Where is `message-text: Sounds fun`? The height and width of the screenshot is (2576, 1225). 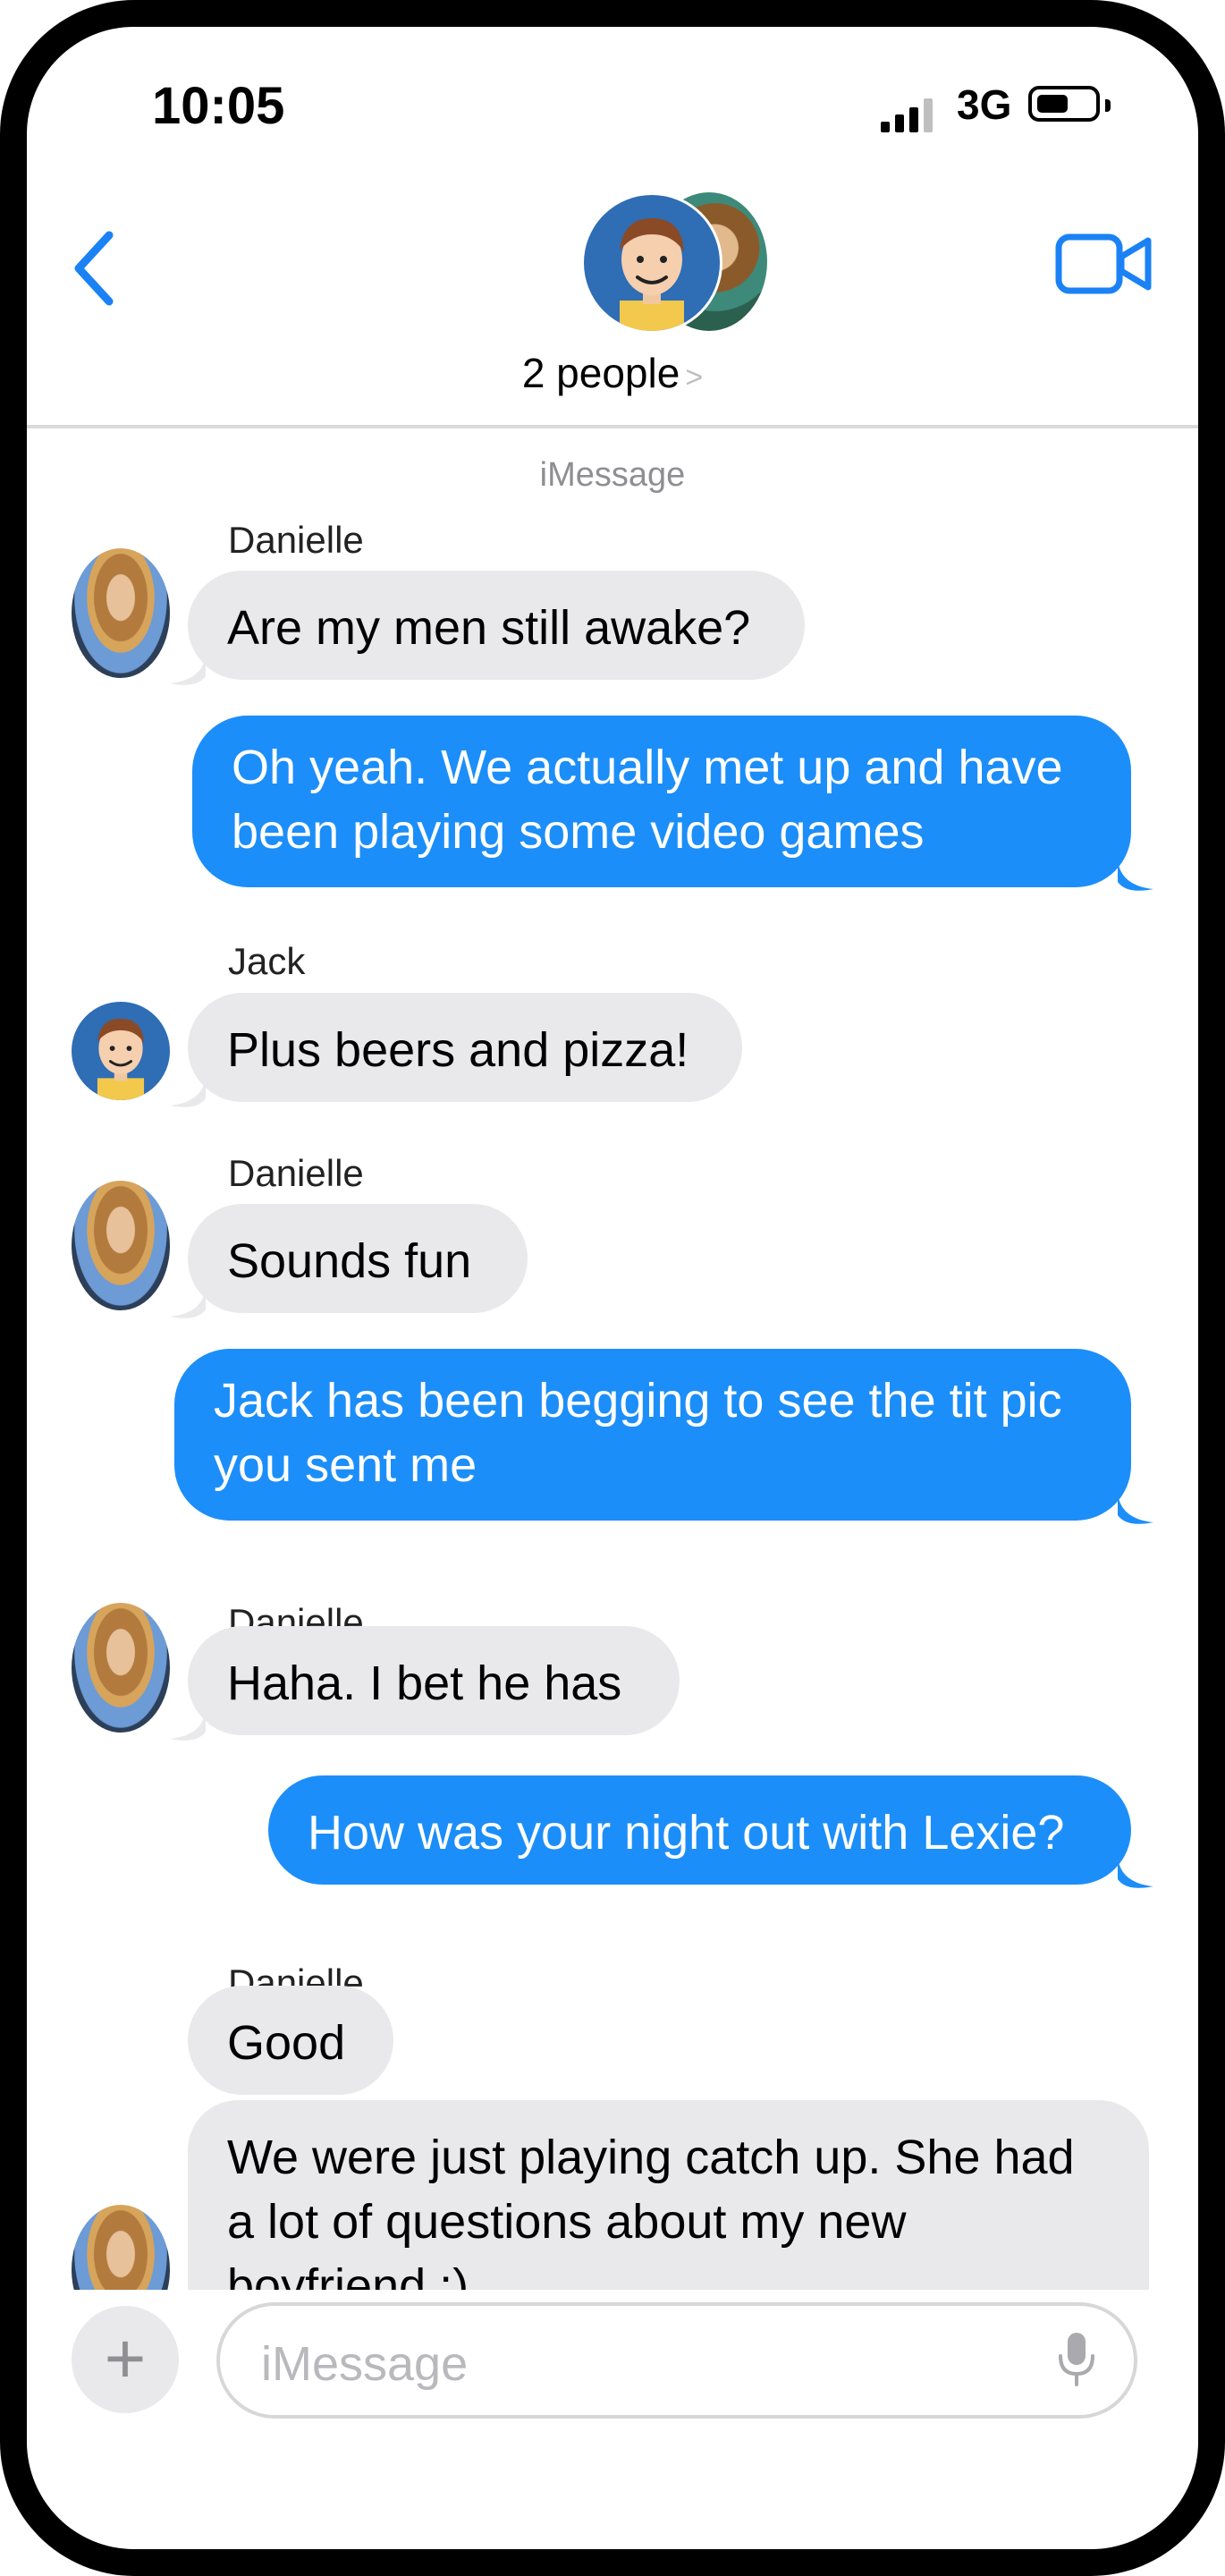
message-text: Sounds fun is located at coordinates (349, 1261).